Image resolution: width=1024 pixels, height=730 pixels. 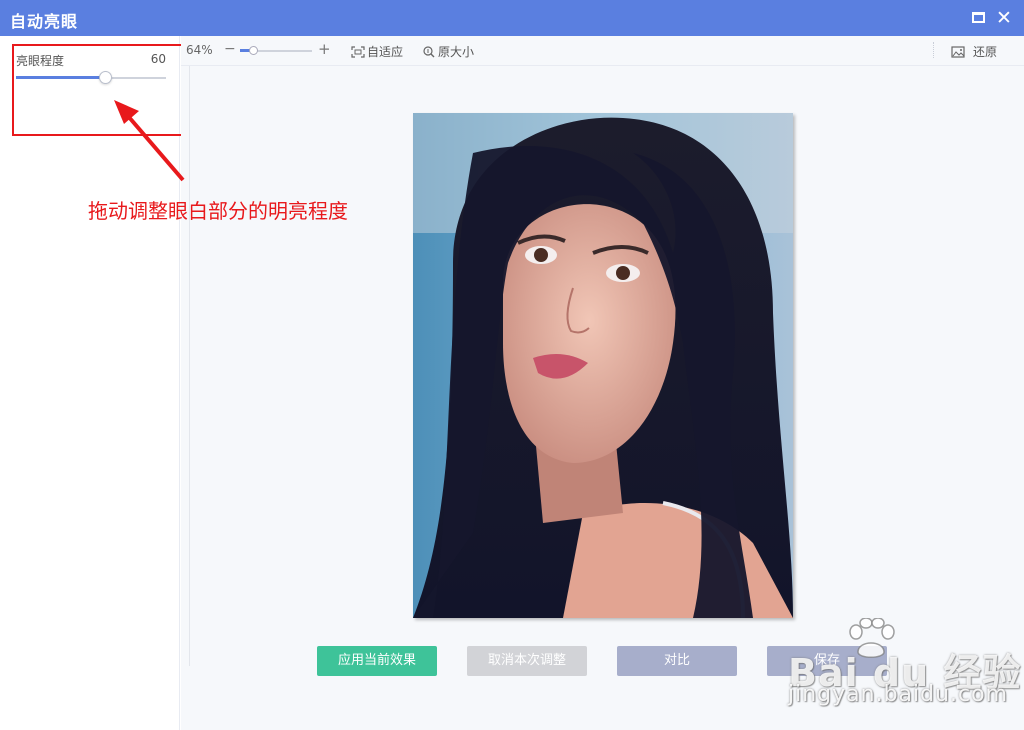 What do you see at coordinates (985, 52) in the screenshot?
I see `restore-label: 还原` at bounding box center [985, 52].